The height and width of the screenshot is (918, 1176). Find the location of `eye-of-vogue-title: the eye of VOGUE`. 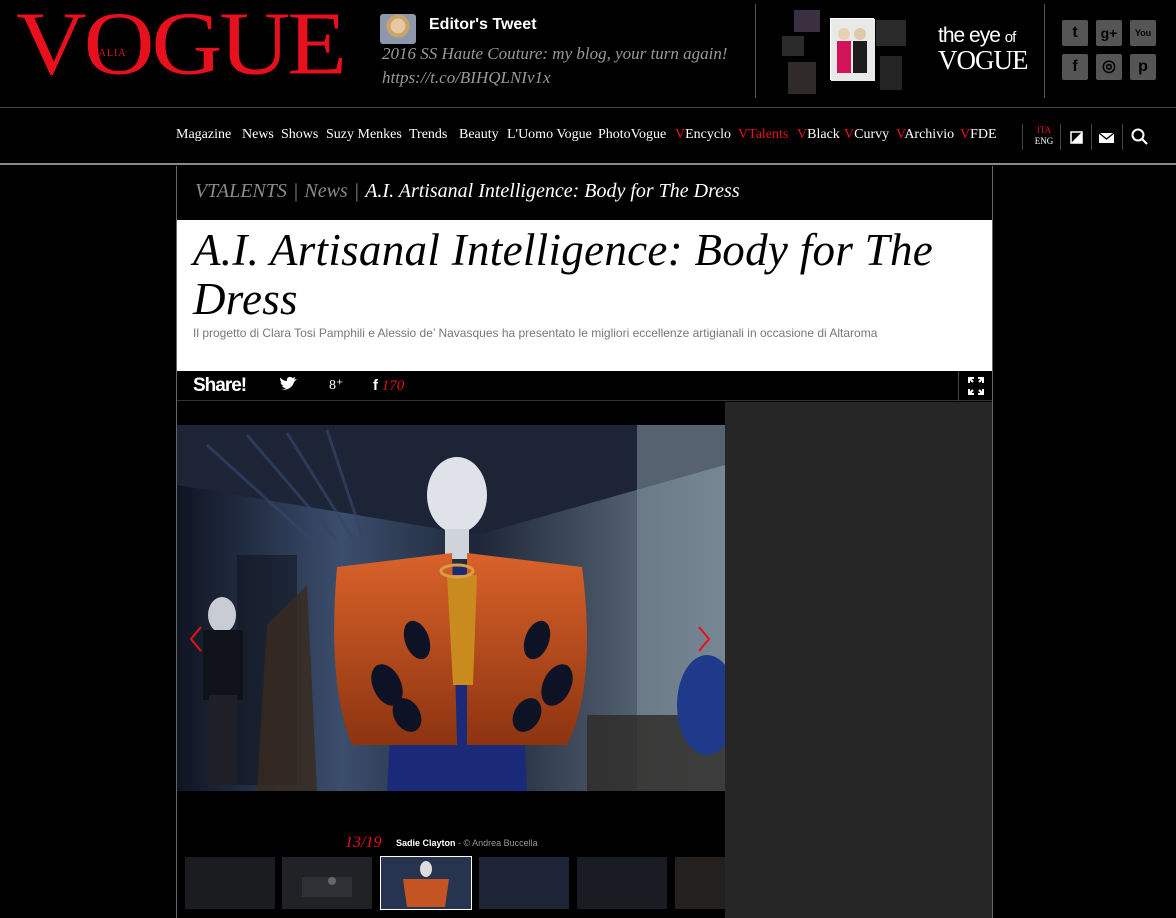

eye-of-vogue-title: the eye of VOGUE is located at coordinates (984, 49).